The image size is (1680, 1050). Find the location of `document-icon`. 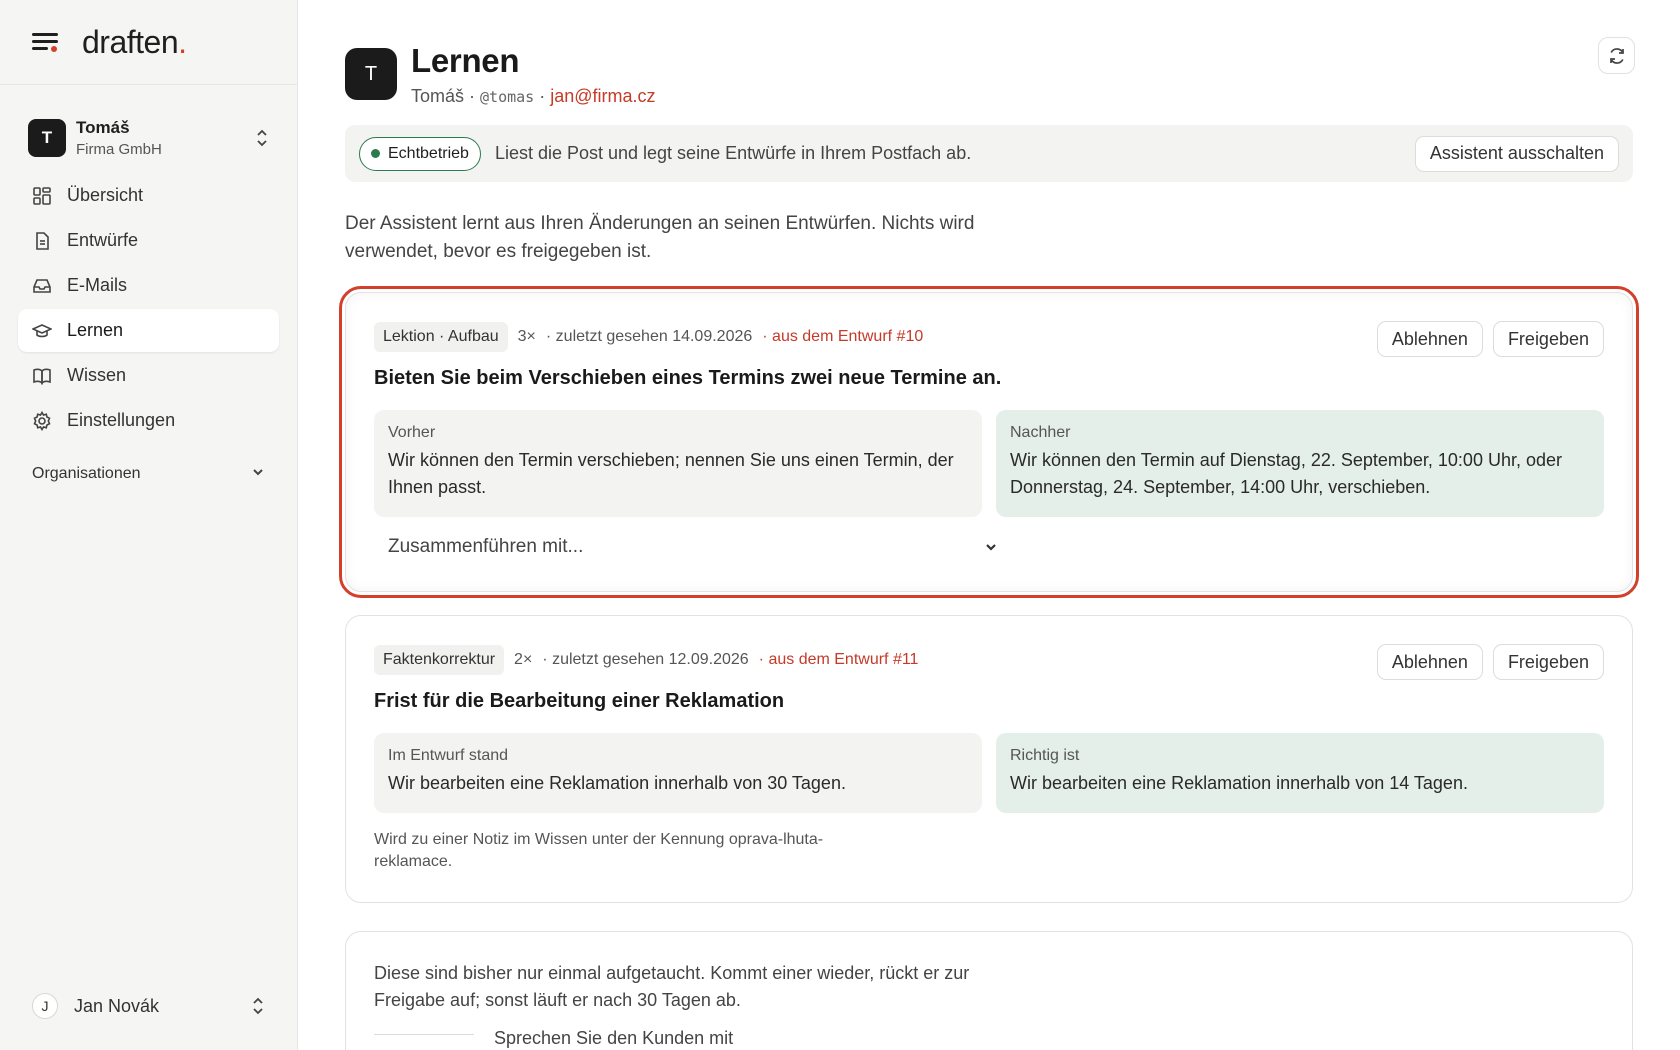

document-icon is located at coordinates (42, 241).